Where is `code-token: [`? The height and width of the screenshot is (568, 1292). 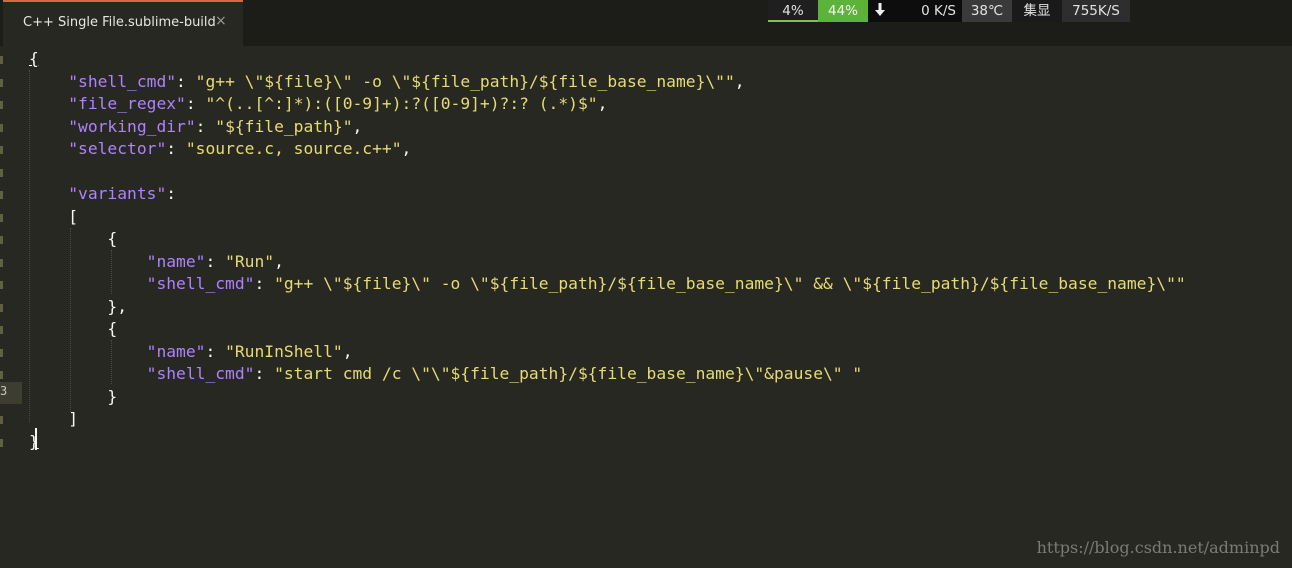
code-token: [ is located at coordinates (54, 216).